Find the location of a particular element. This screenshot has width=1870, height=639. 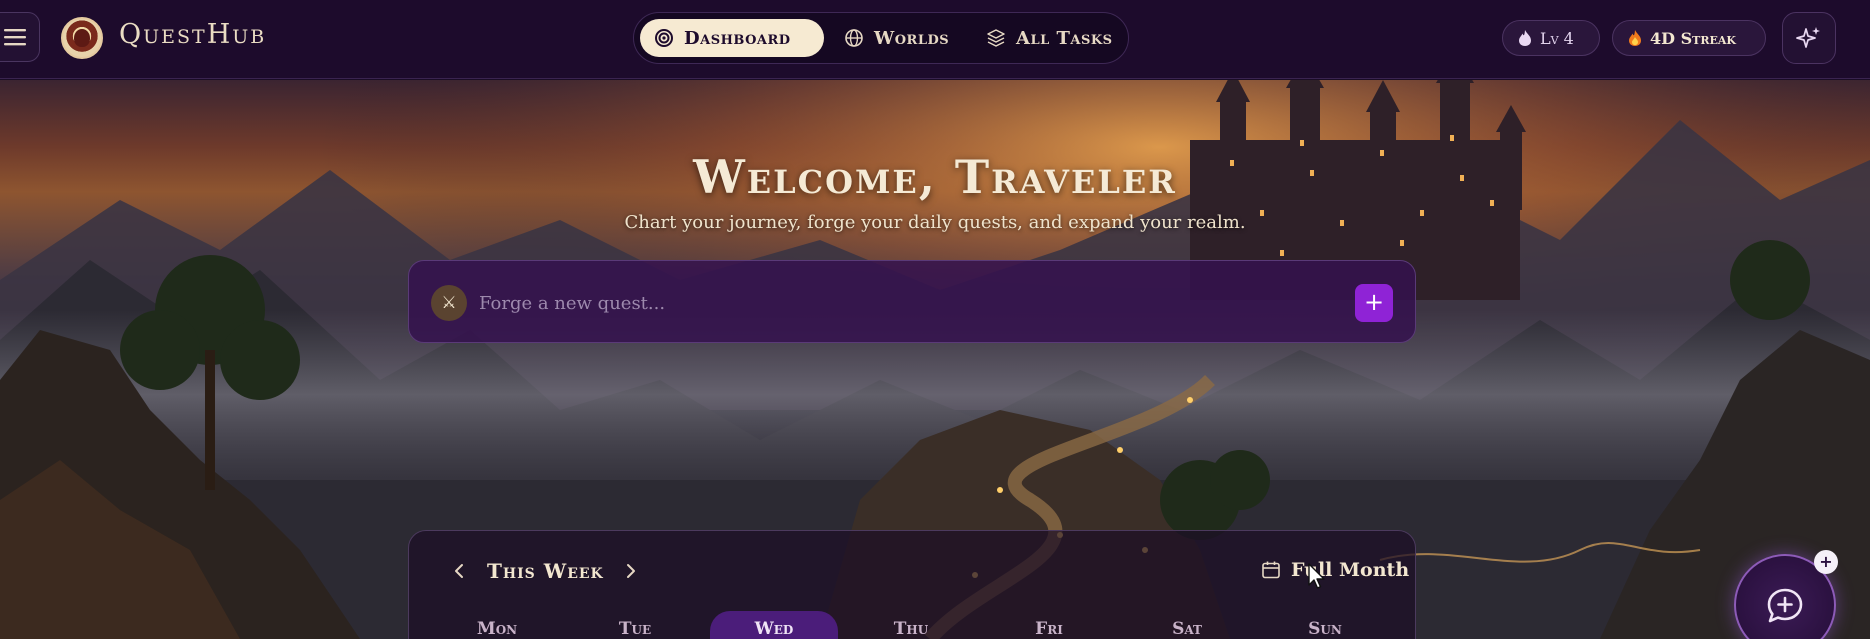

day-sat: Sat is located at coordinates (1187, 629).